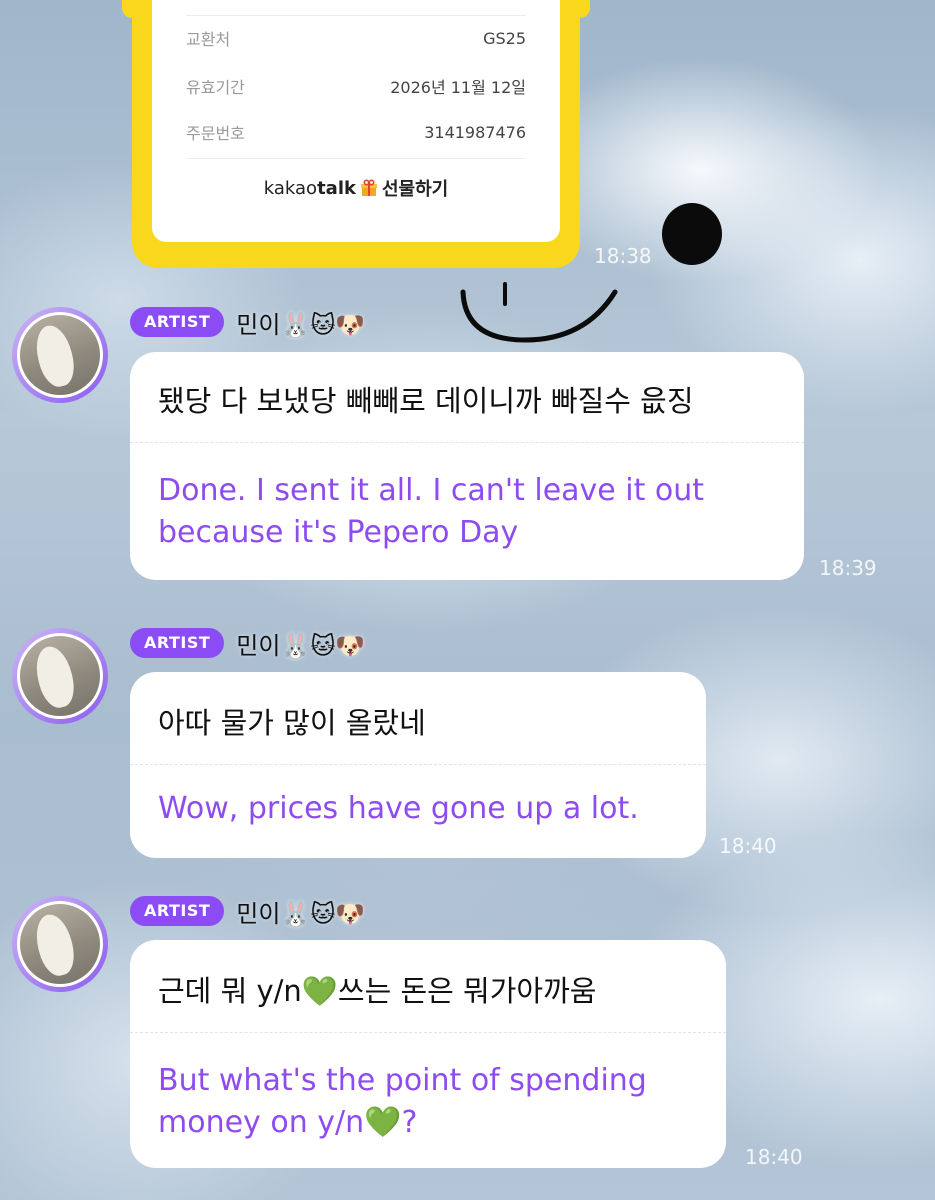 Image resolution: width=935 pixels, height=1200 pixels. What do you see at coordinates (215, 133) in the screenshot?
I see `gift-row-label: 주문번호` at bounding box center [215, 133].